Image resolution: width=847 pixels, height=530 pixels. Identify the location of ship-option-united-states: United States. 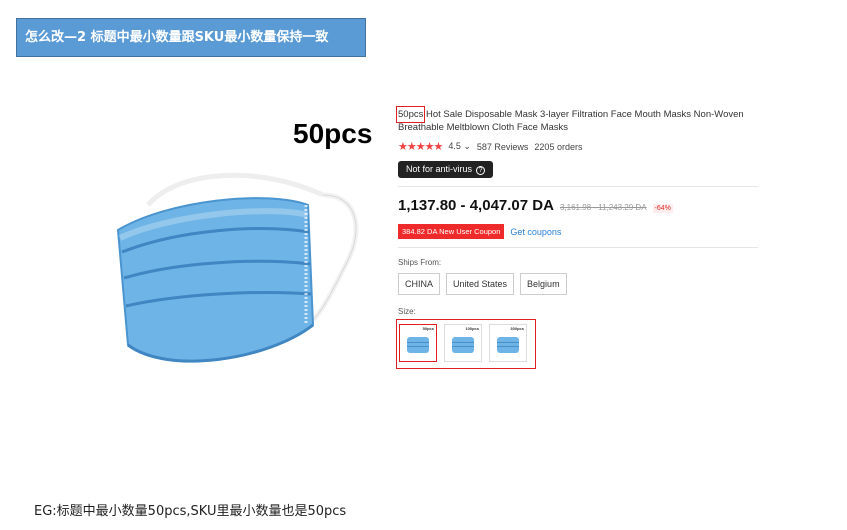
(480, 284).